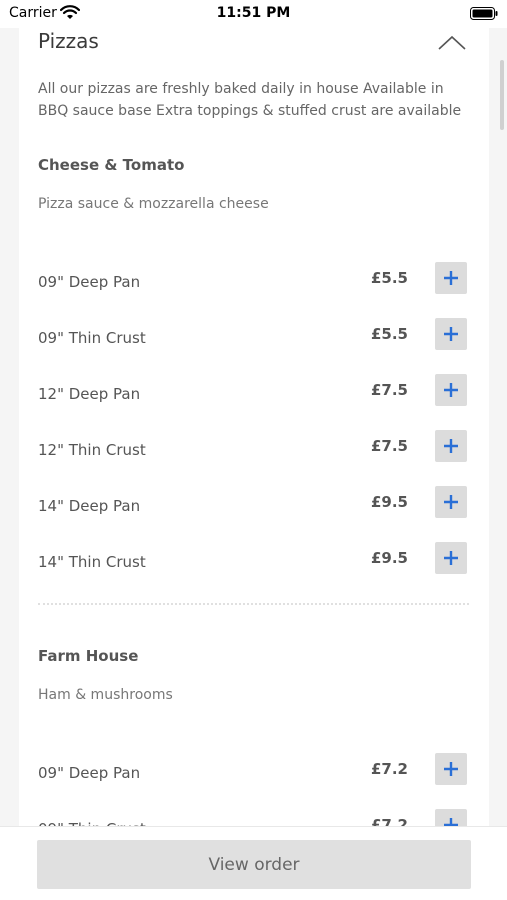 This screenshot has height=900, width=507. I want to click on option-name: 12" Deep Pan, so click(89, 394).